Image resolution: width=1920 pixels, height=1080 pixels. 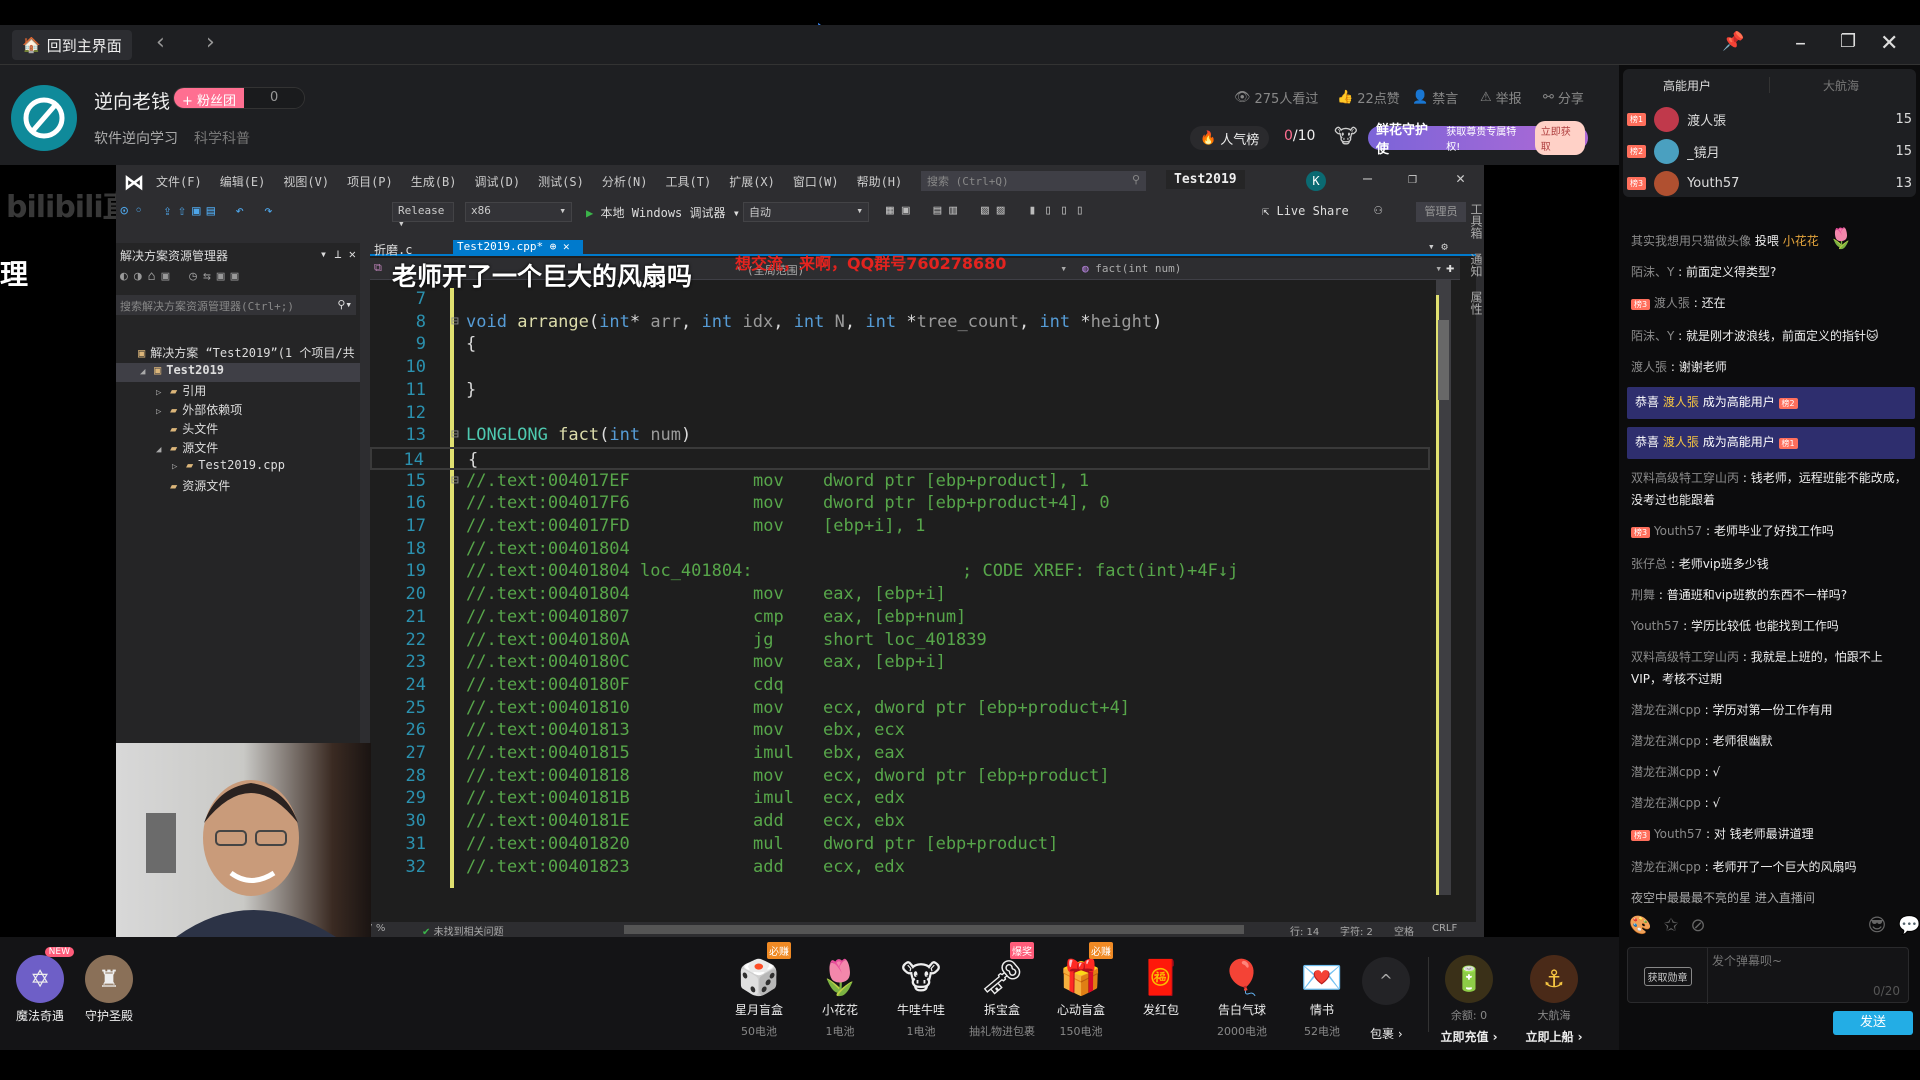 I want to click on gift-item: 必赚 🎲 星月盲盒 50电池, so click(x=759, y=990).